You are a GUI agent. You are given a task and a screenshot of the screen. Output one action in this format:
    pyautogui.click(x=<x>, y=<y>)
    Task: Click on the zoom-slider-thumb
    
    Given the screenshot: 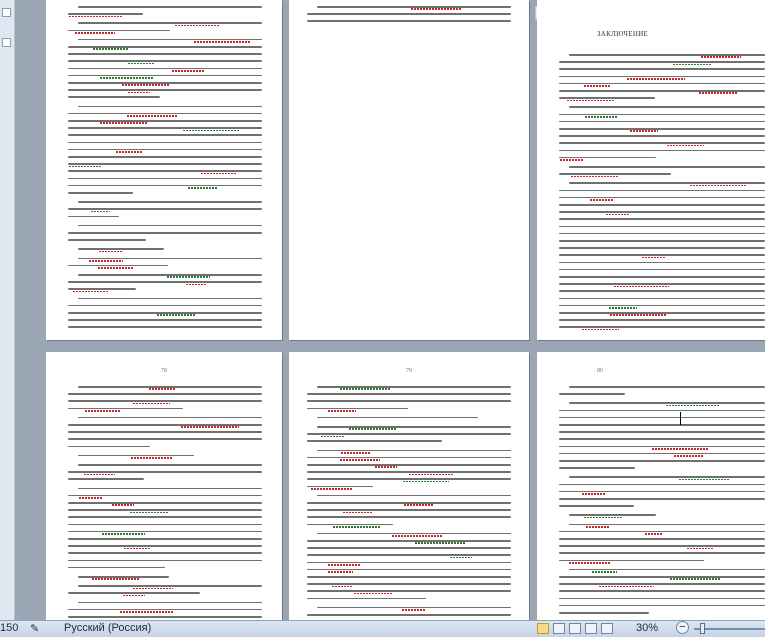 What is the action you would take?
    pyautogui.click(x=702, y=628)
    